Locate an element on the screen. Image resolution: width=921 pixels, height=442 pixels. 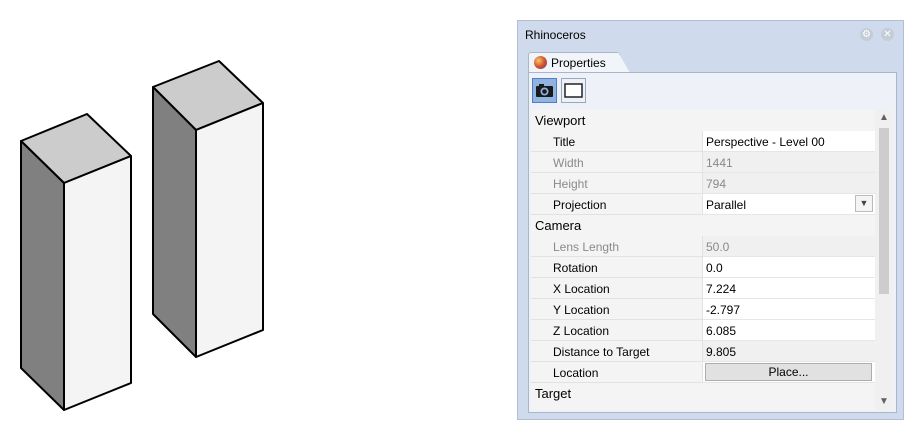
row-y-location: Y Location -2.797 is located at coordinates (703, 309).